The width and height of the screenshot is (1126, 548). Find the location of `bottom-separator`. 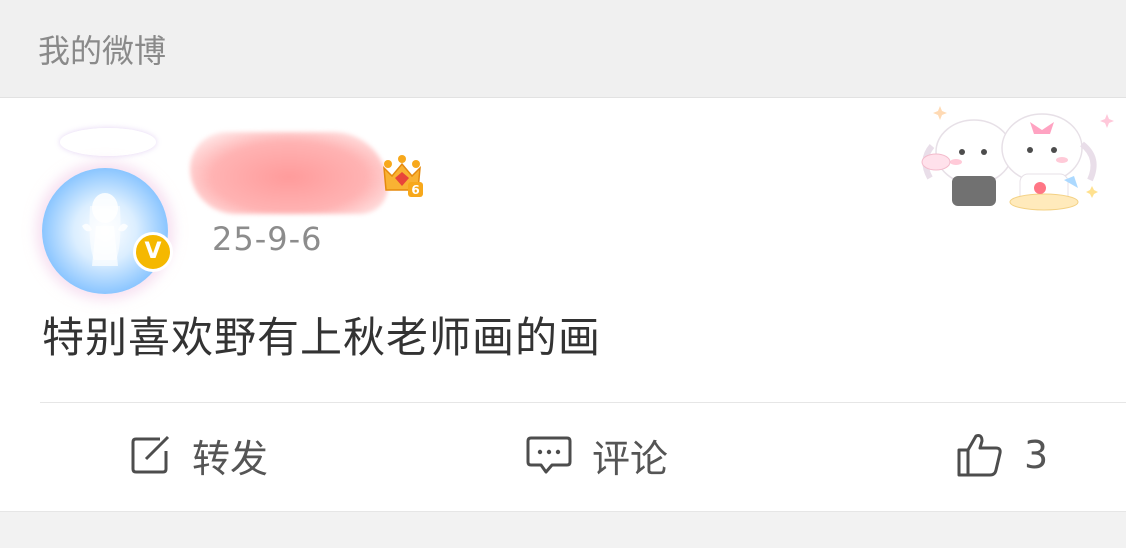

bottom-separator is located at coordinates (563, 529).